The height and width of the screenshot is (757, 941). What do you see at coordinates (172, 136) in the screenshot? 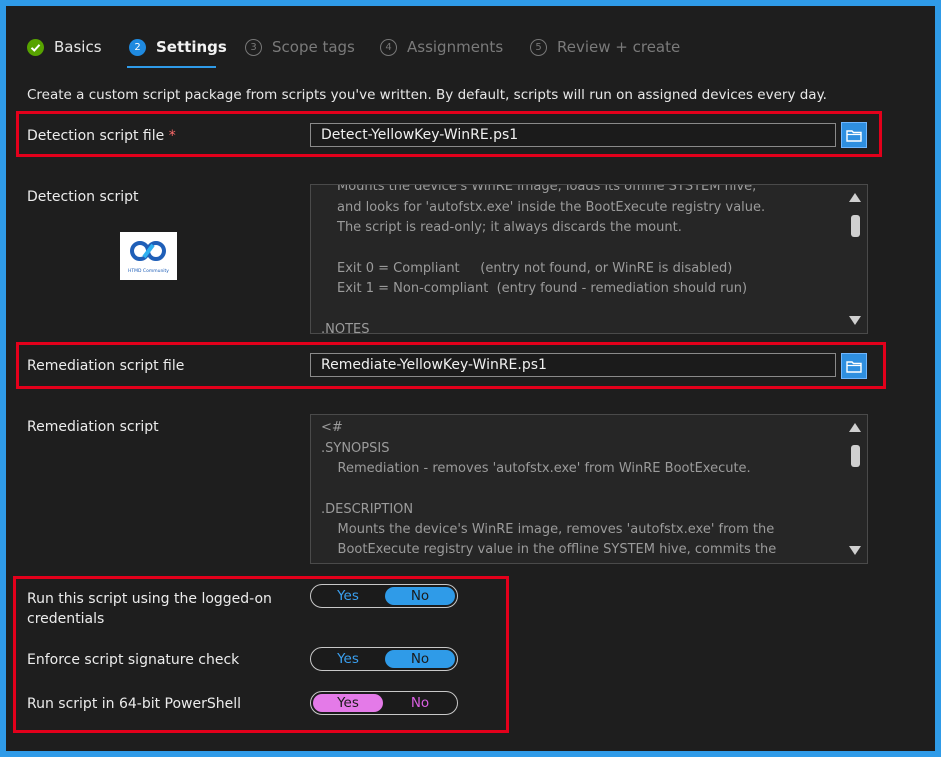
I see `required-marker: *` at bounding box center [172, 136].